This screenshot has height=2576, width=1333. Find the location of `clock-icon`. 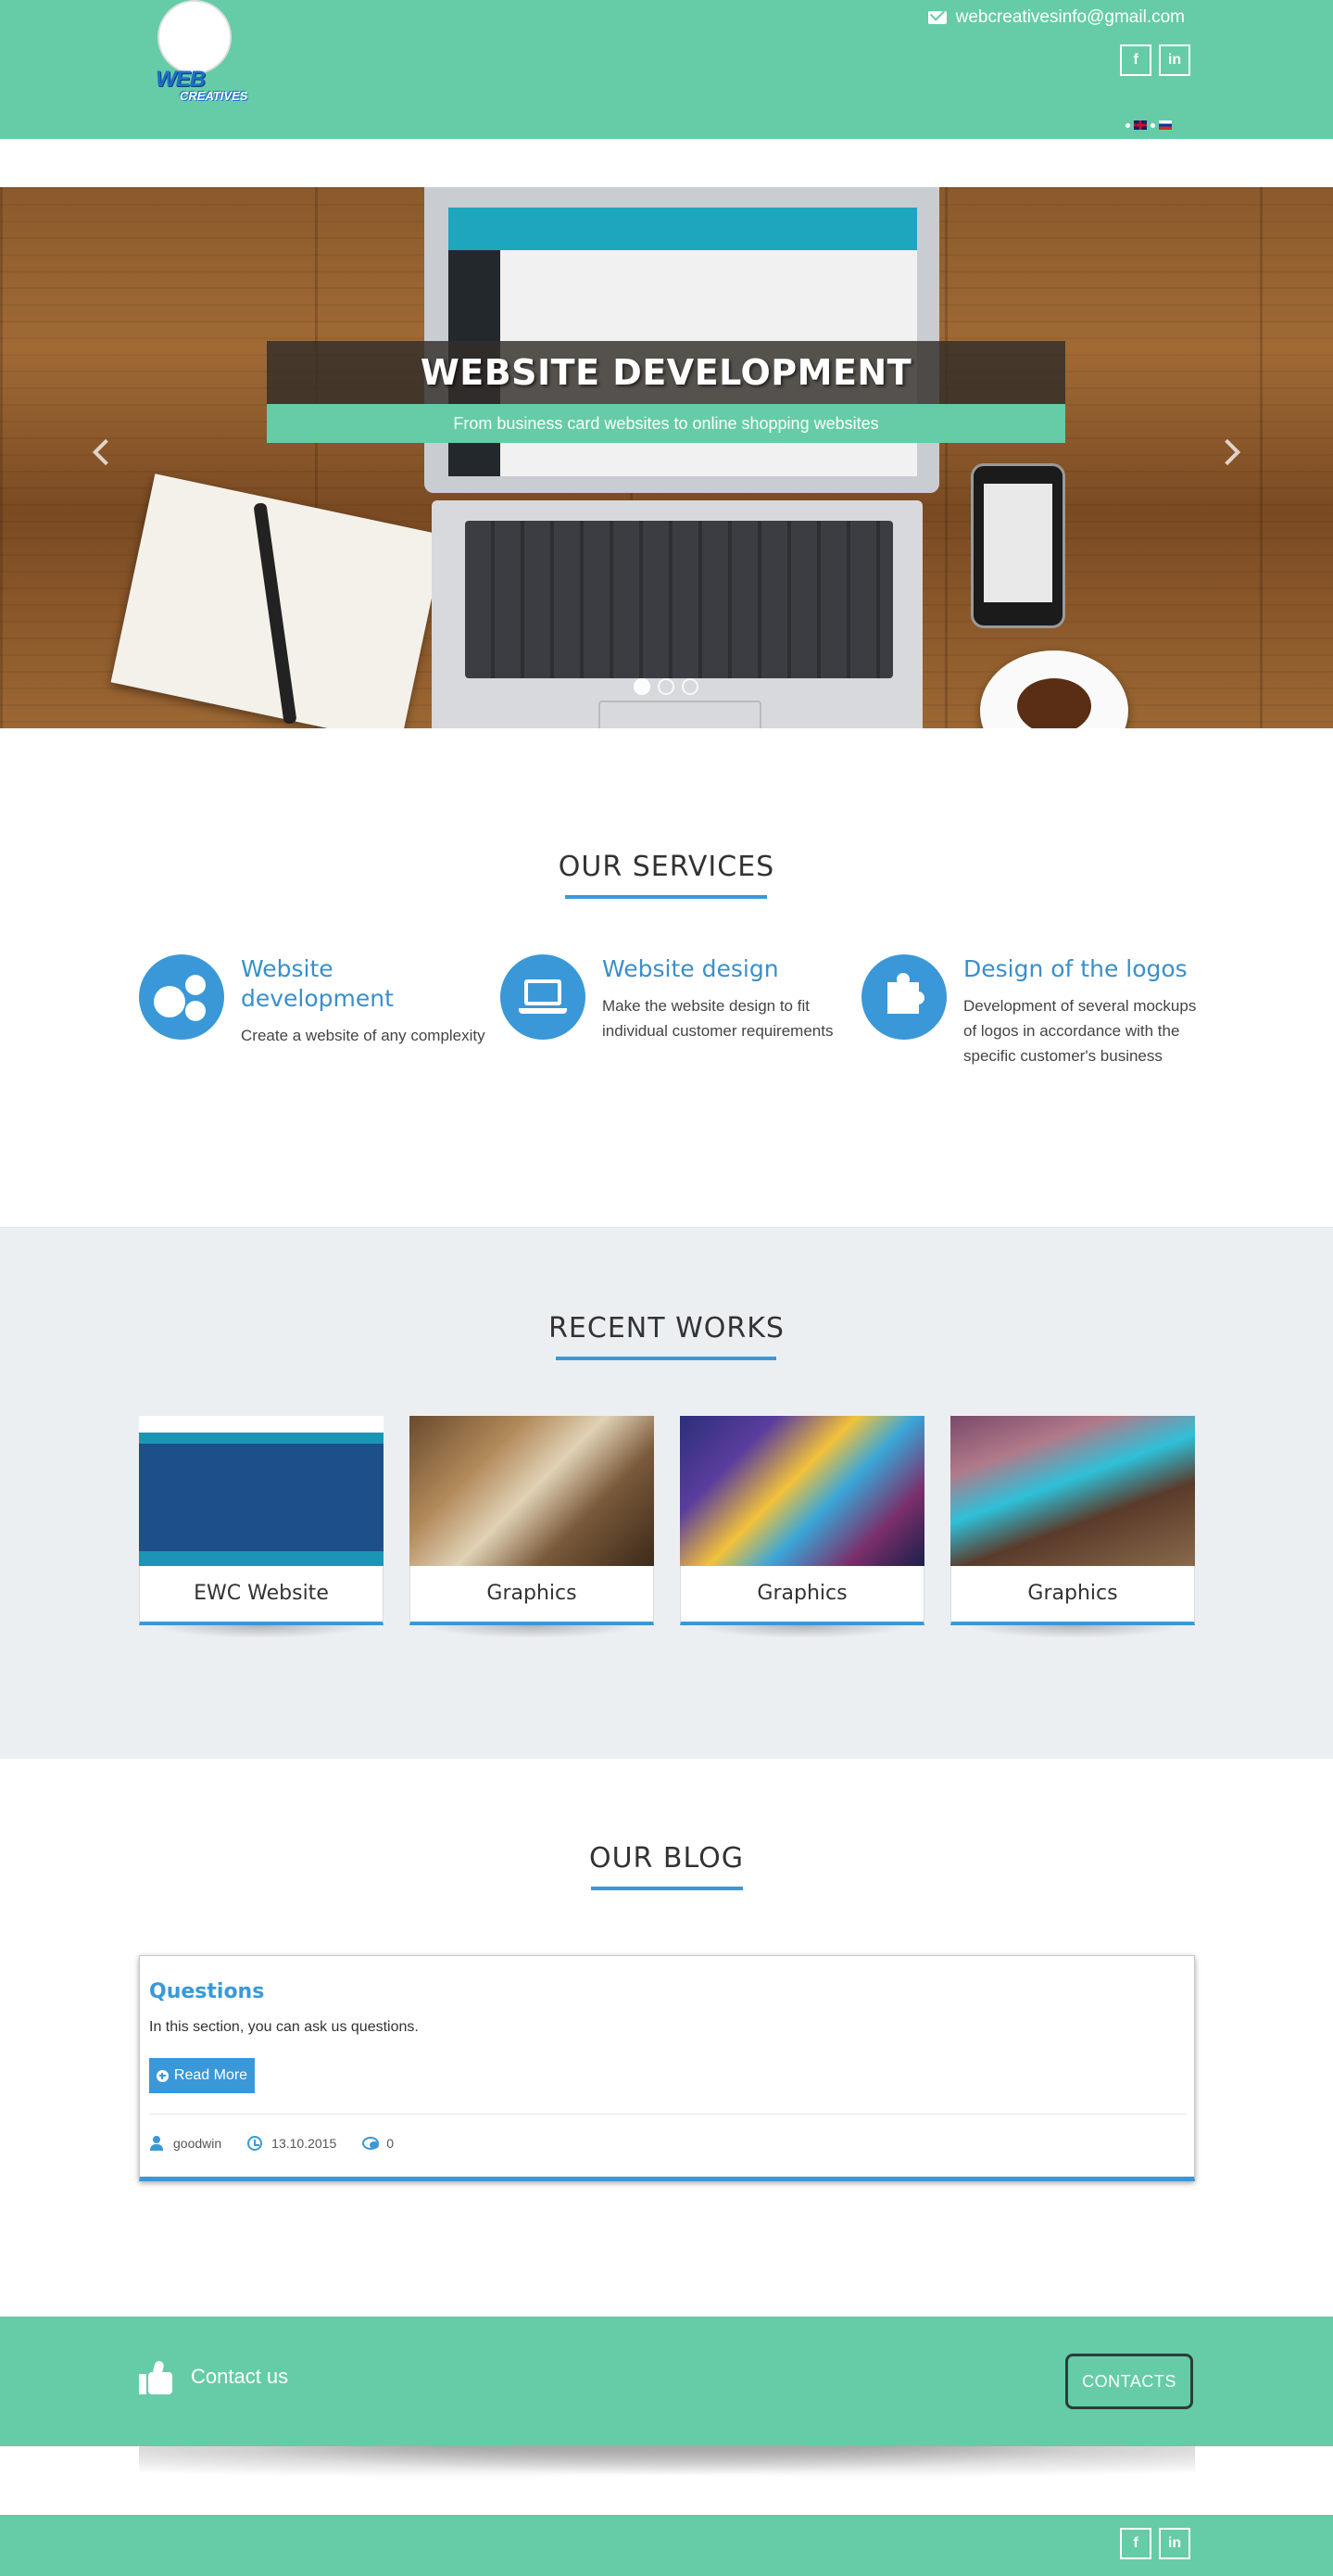

clock-icon is located at coordinates (255, 2143).